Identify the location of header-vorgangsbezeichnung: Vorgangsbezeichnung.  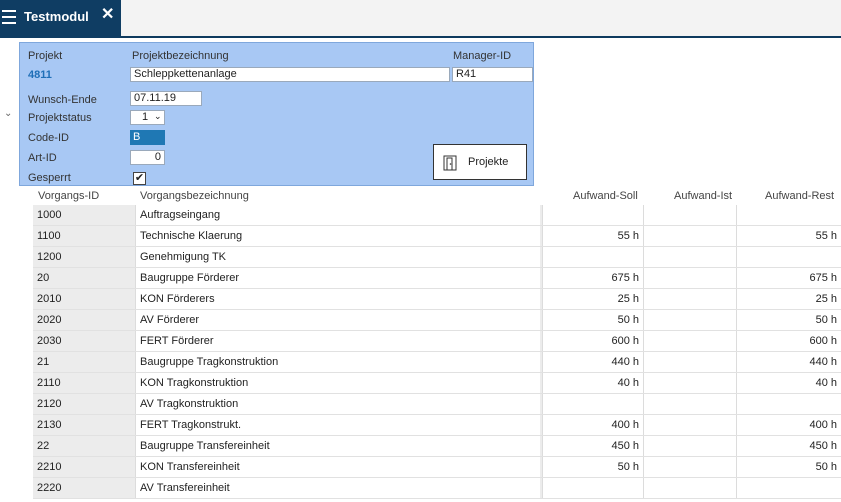
(194, 196).